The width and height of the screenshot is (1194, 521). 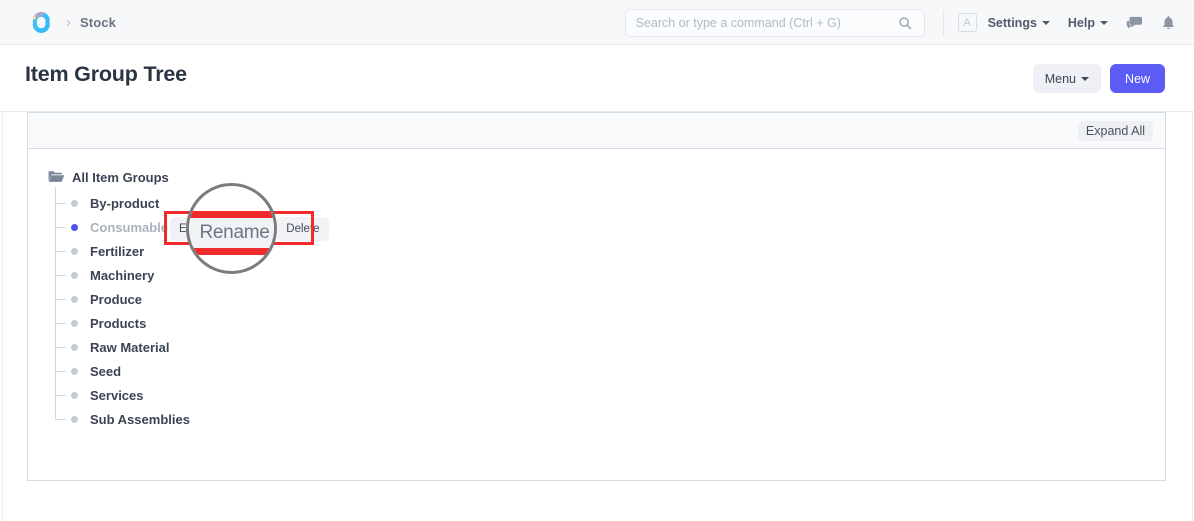 What do you see at coordinates (597, 78) in the screenshot?
I see `page-header: Item Group Tree Menu New` at bounding box center [597, 78].